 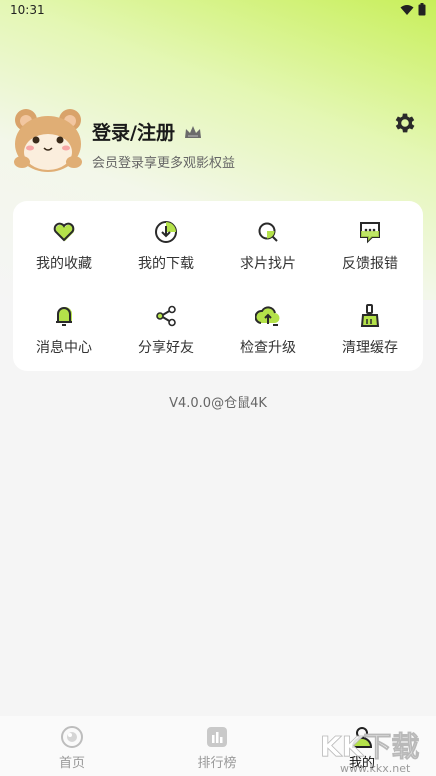 I want to click on menu-item-clear-cache: 清理缓存, so click(x=370, y=338).